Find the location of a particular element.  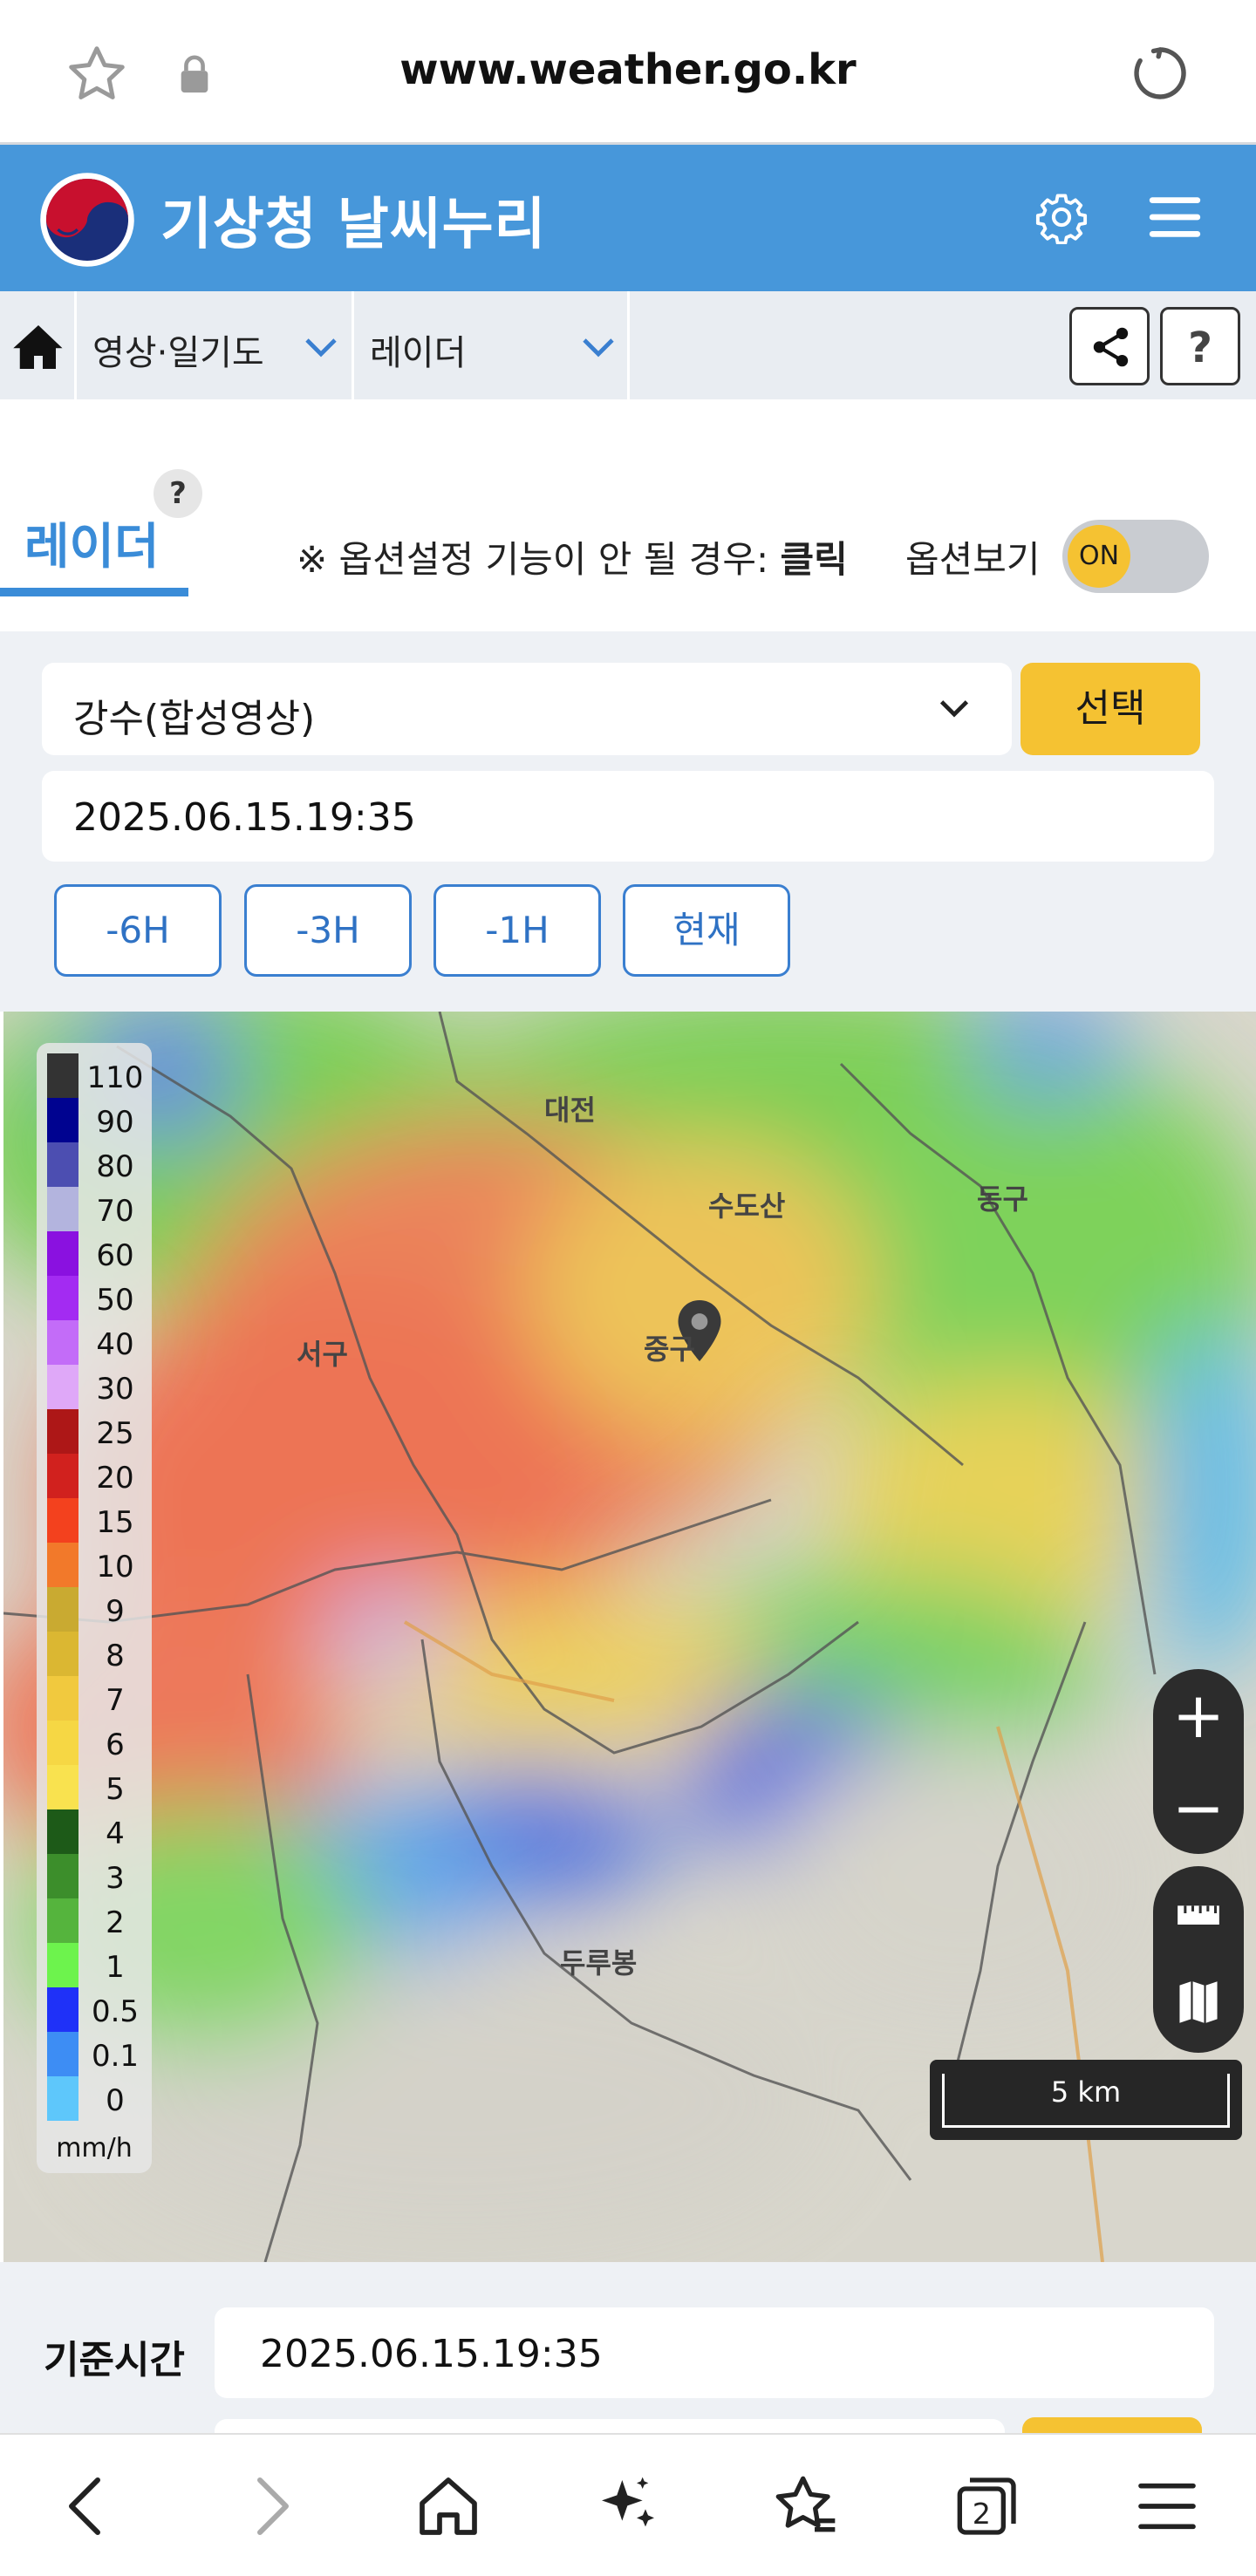

browser-bottom-toolbar: 2 is located at coordinates (628, 2505).